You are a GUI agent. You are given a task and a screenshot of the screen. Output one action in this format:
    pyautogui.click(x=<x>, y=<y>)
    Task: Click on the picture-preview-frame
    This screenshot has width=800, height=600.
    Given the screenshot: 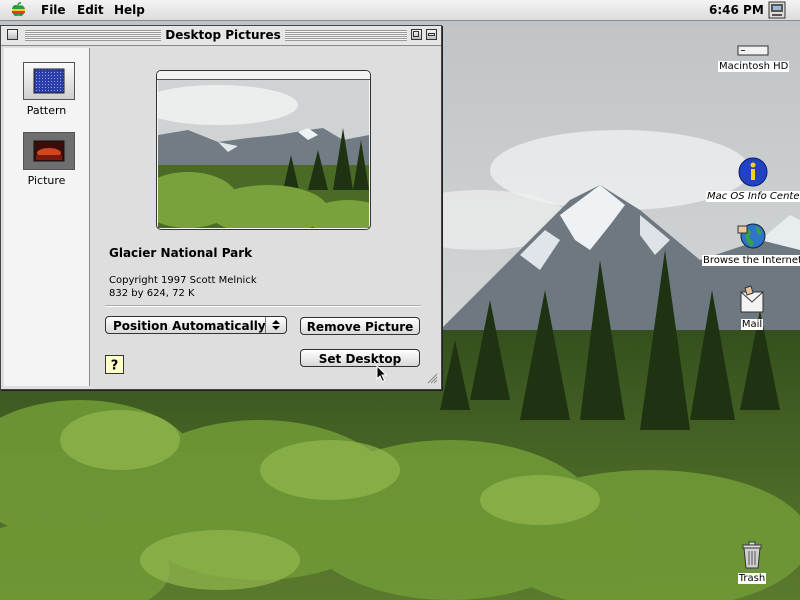 What is the action you would take?
    pyautogui.click(x=263, y=150)
    